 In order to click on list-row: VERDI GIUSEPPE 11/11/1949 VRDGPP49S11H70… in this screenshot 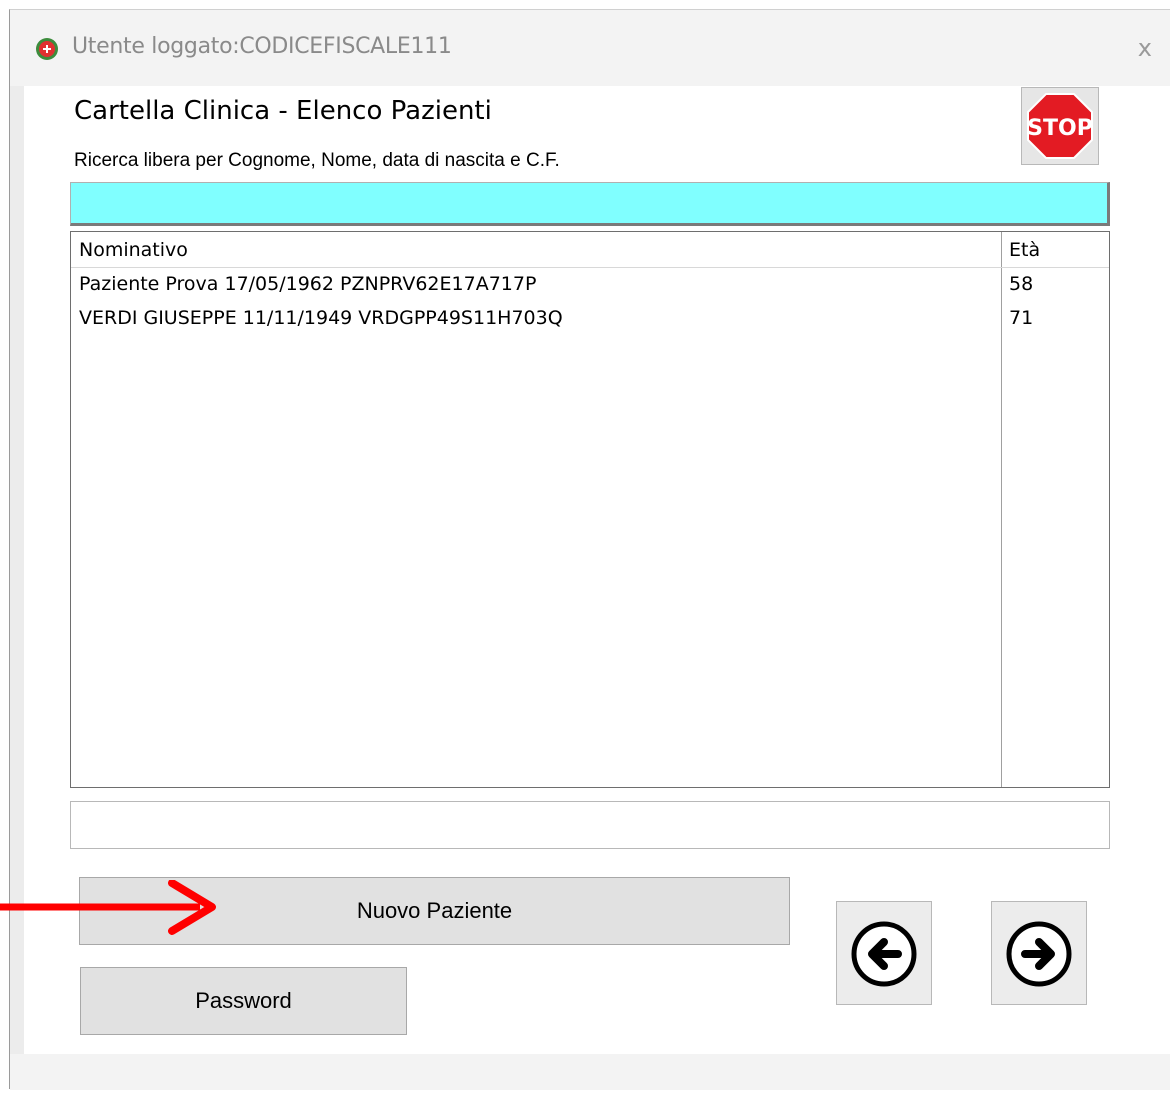, I will do `click(590, 319)`.